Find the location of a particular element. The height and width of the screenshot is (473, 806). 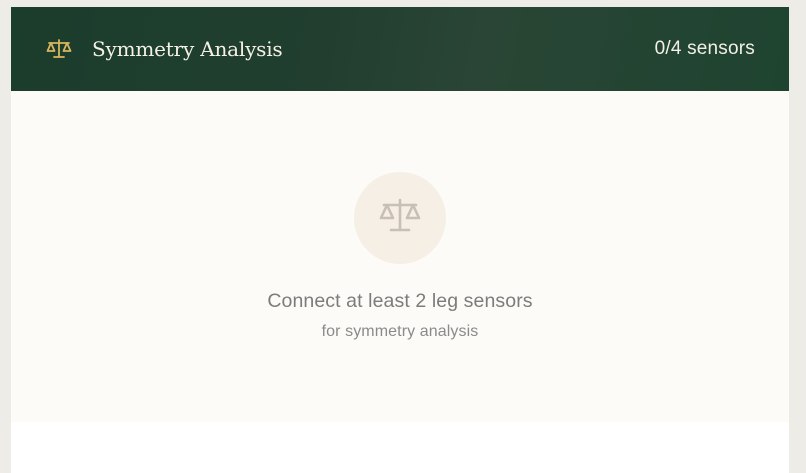

empty-state-submessage: for symmetry analysis is located at coordinates (400, 331).